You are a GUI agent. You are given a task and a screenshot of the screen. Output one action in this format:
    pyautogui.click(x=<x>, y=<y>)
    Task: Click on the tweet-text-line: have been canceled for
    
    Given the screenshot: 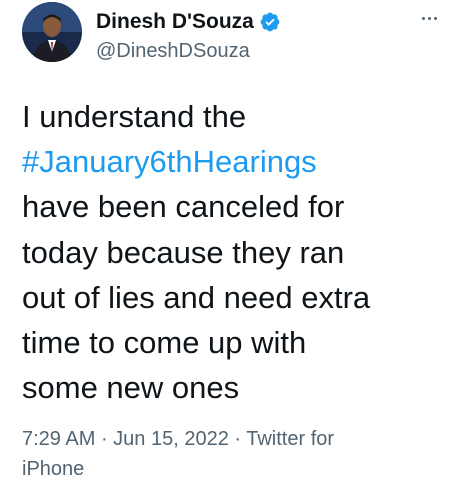 What is the action you would take?
    pyautogui.click(x=183, y=207)
    